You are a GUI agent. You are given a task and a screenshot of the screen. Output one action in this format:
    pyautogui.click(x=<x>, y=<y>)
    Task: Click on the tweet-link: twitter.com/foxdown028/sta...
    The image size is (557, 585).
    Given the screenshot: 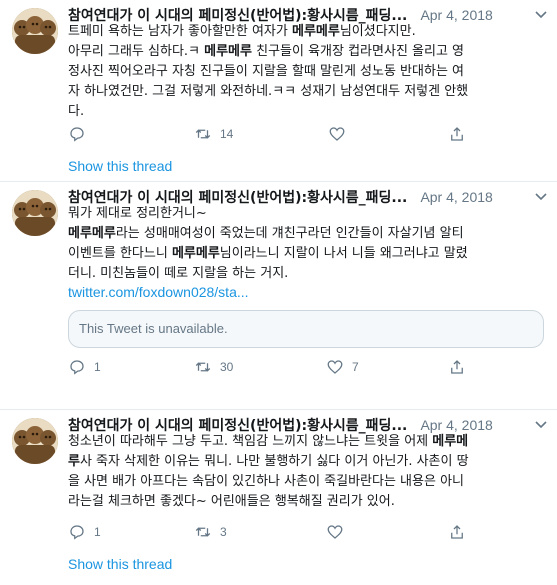 What is the action you would take?
    pyautogui.click(x=158, y=292)
    